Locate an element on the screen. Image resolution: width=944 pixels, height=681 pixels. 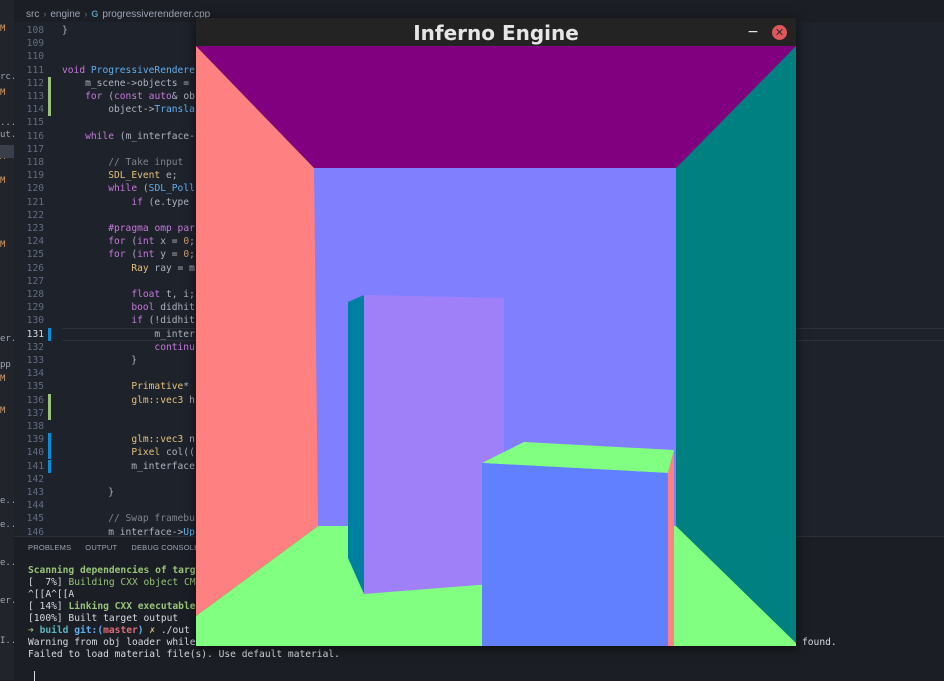
line-number: 116 is located at coordinates (35, 136).